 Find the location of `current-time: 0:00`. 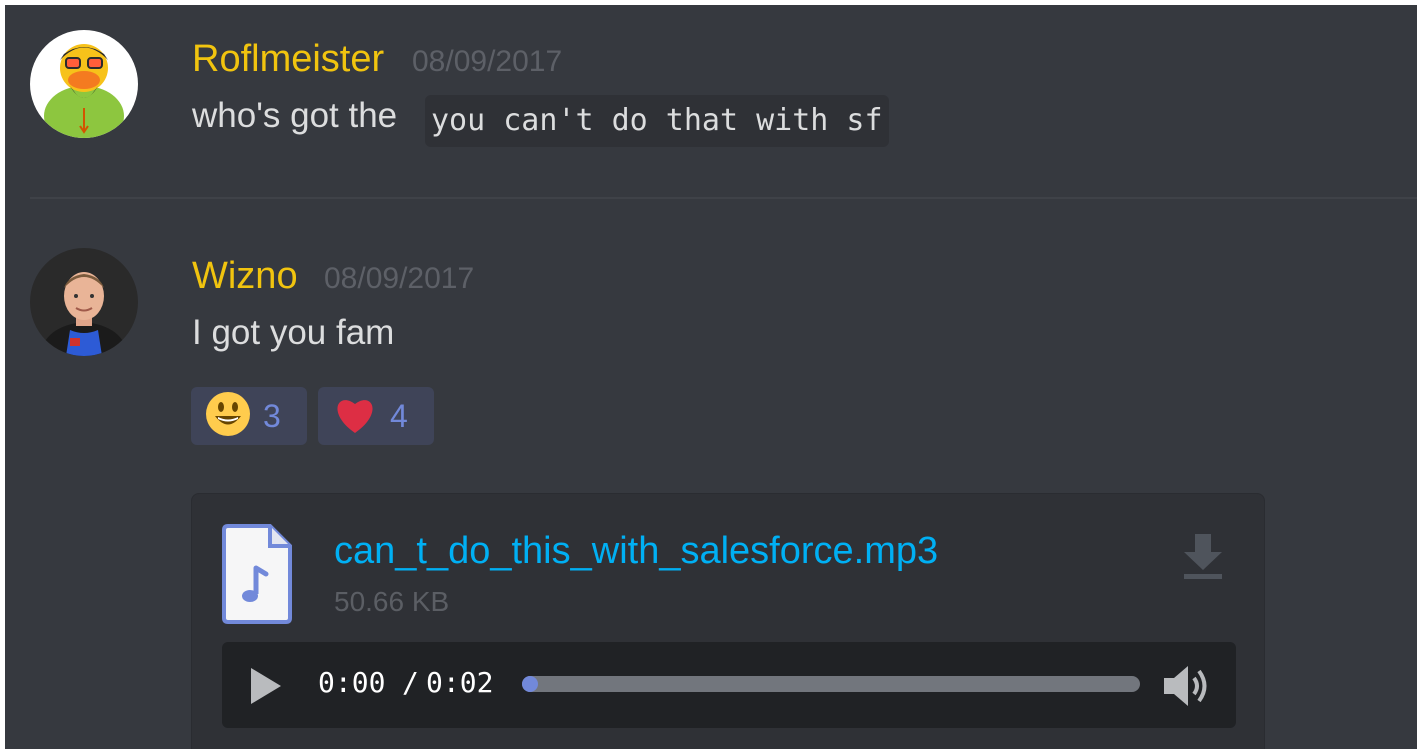

current-time: 0:00 is located at coordinates (352, 682).